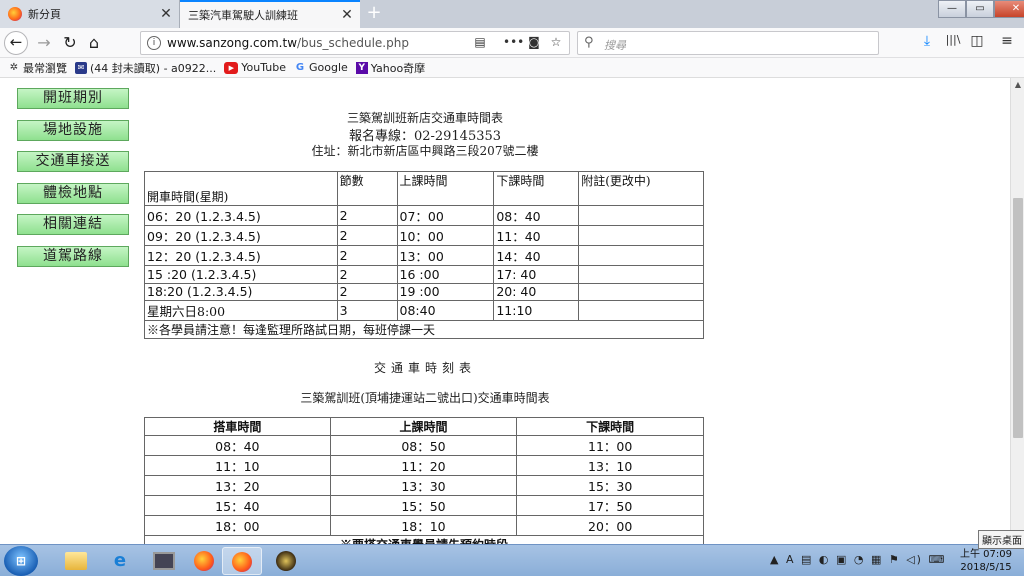  I want to click on computer-icon, so click(164, 561).